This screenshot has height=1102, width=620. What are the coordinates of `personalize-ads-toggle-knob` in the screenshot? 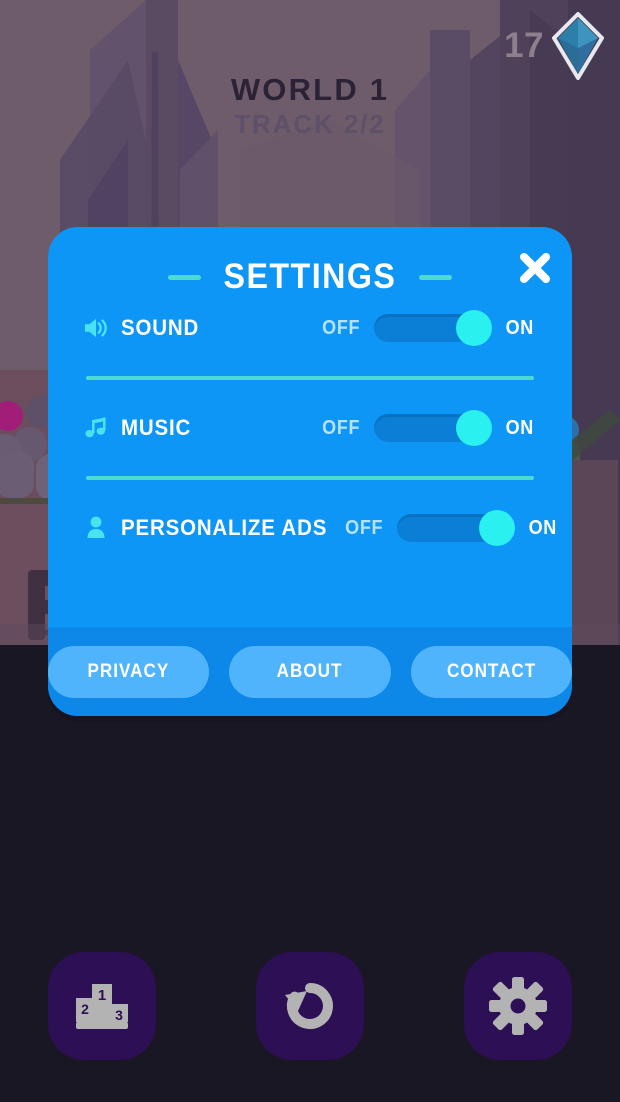 It's located at (497, 528).